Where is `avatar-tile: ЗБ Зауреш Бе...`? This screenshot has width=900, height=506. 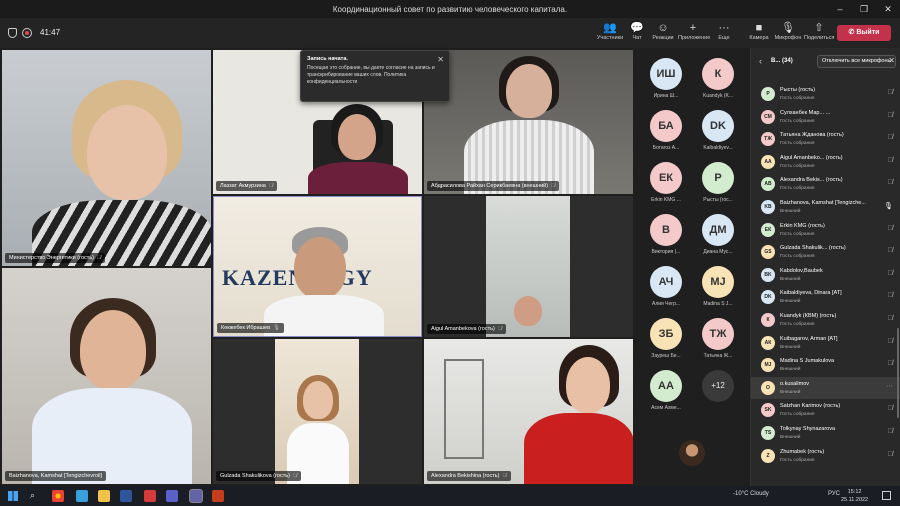
avatar-tile: ЗБ Зауреш Бе... is located at coordinates (666, 338).